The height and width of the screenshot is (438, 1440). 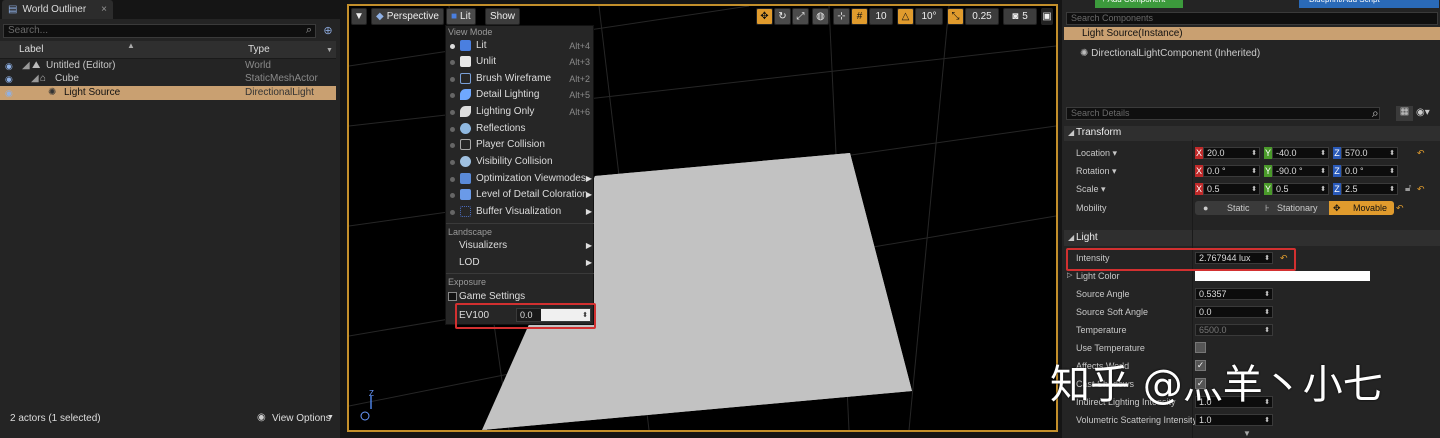 I want to click on rotation-snap-value: 10°, so click(x=929, y=16).